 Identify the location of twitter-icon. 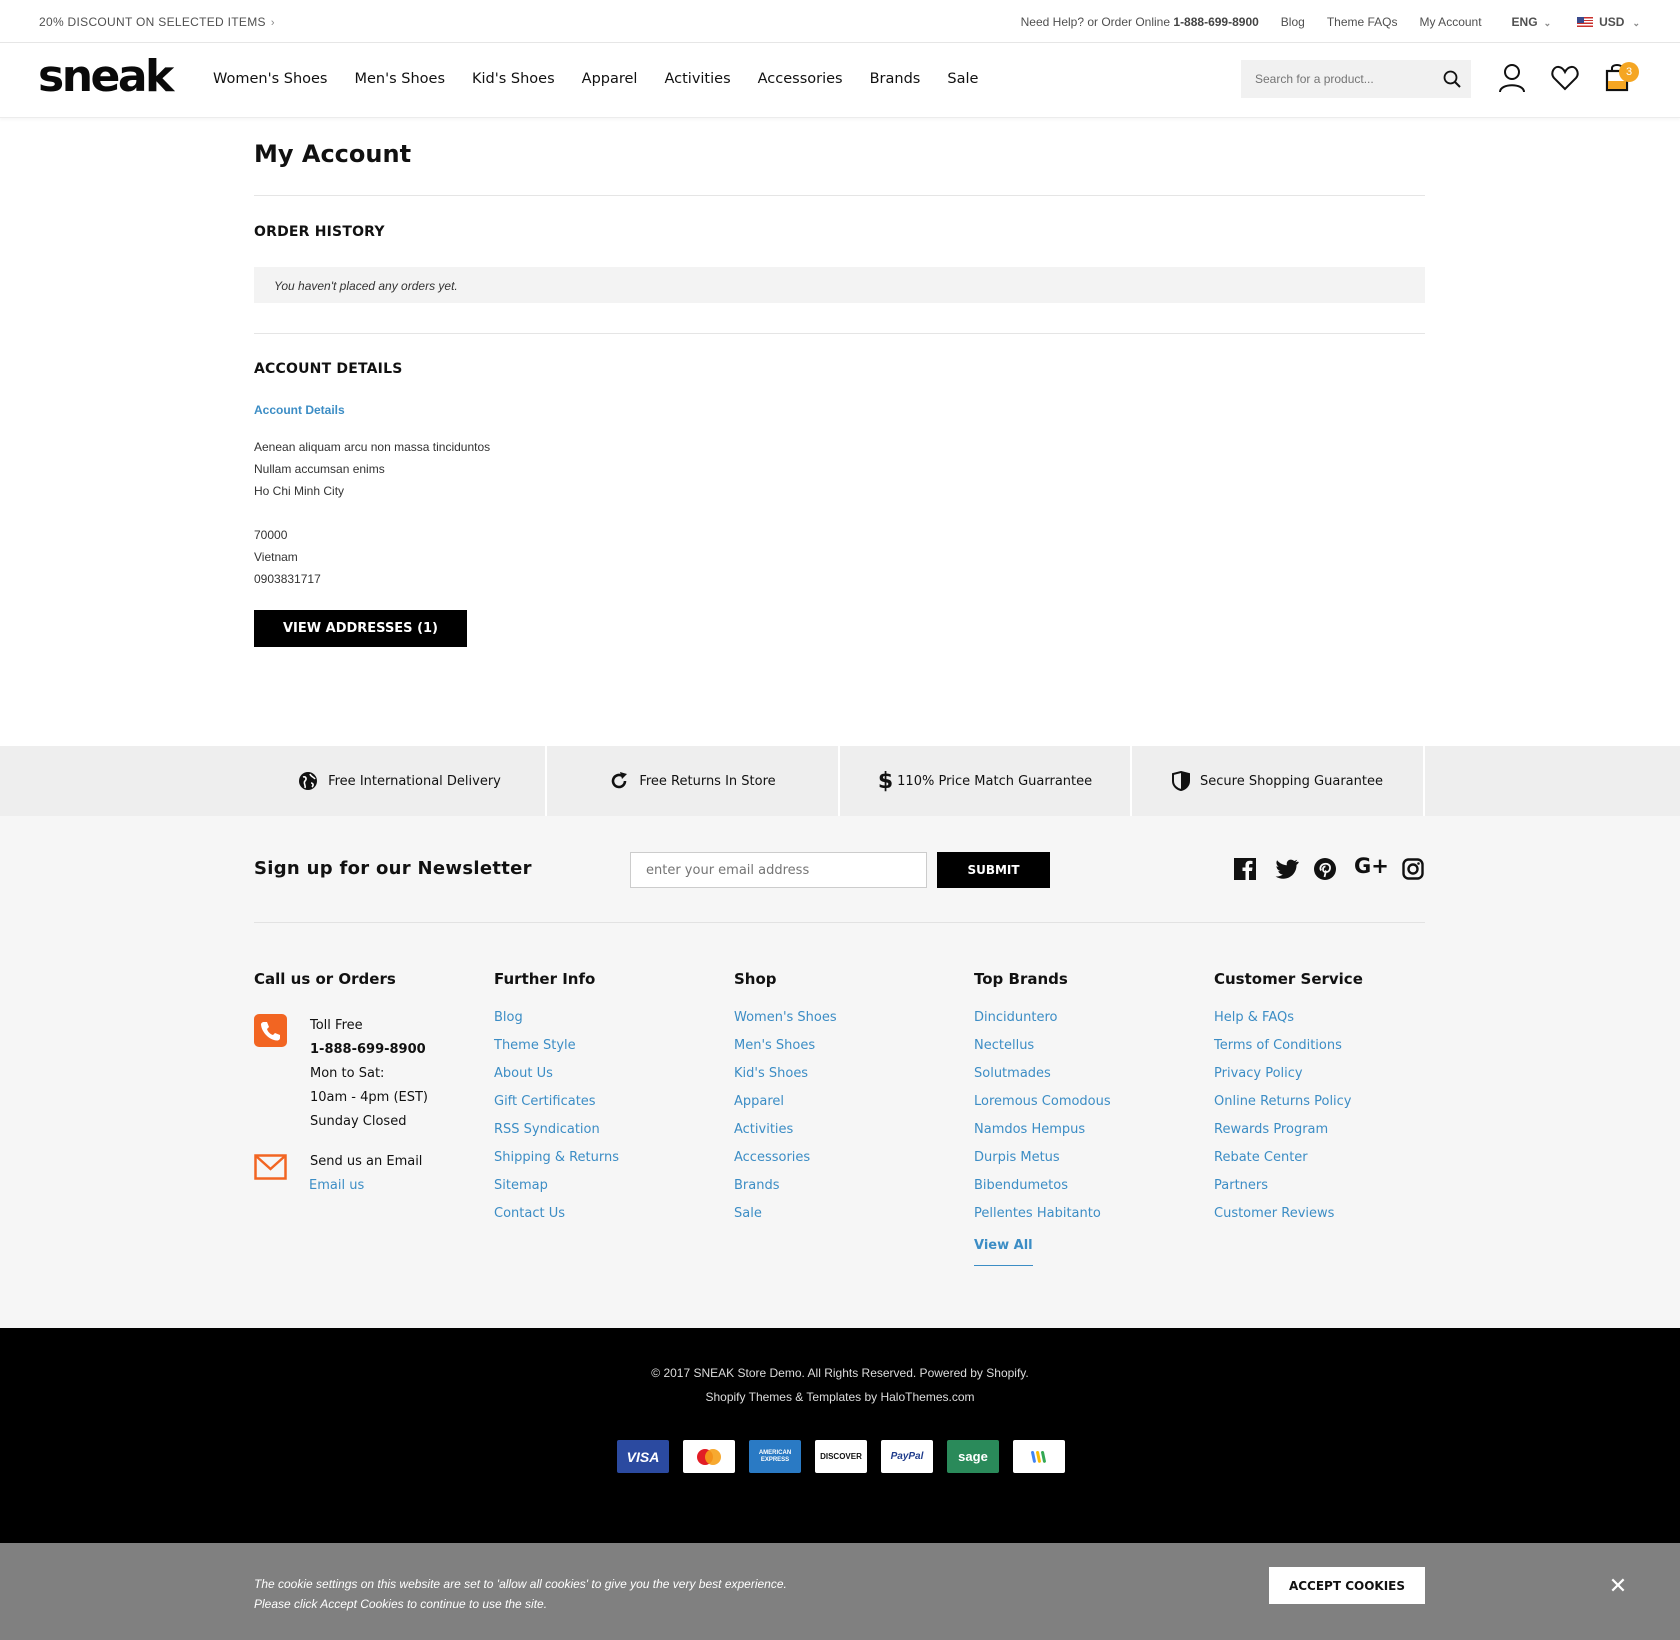
(1287, 869).